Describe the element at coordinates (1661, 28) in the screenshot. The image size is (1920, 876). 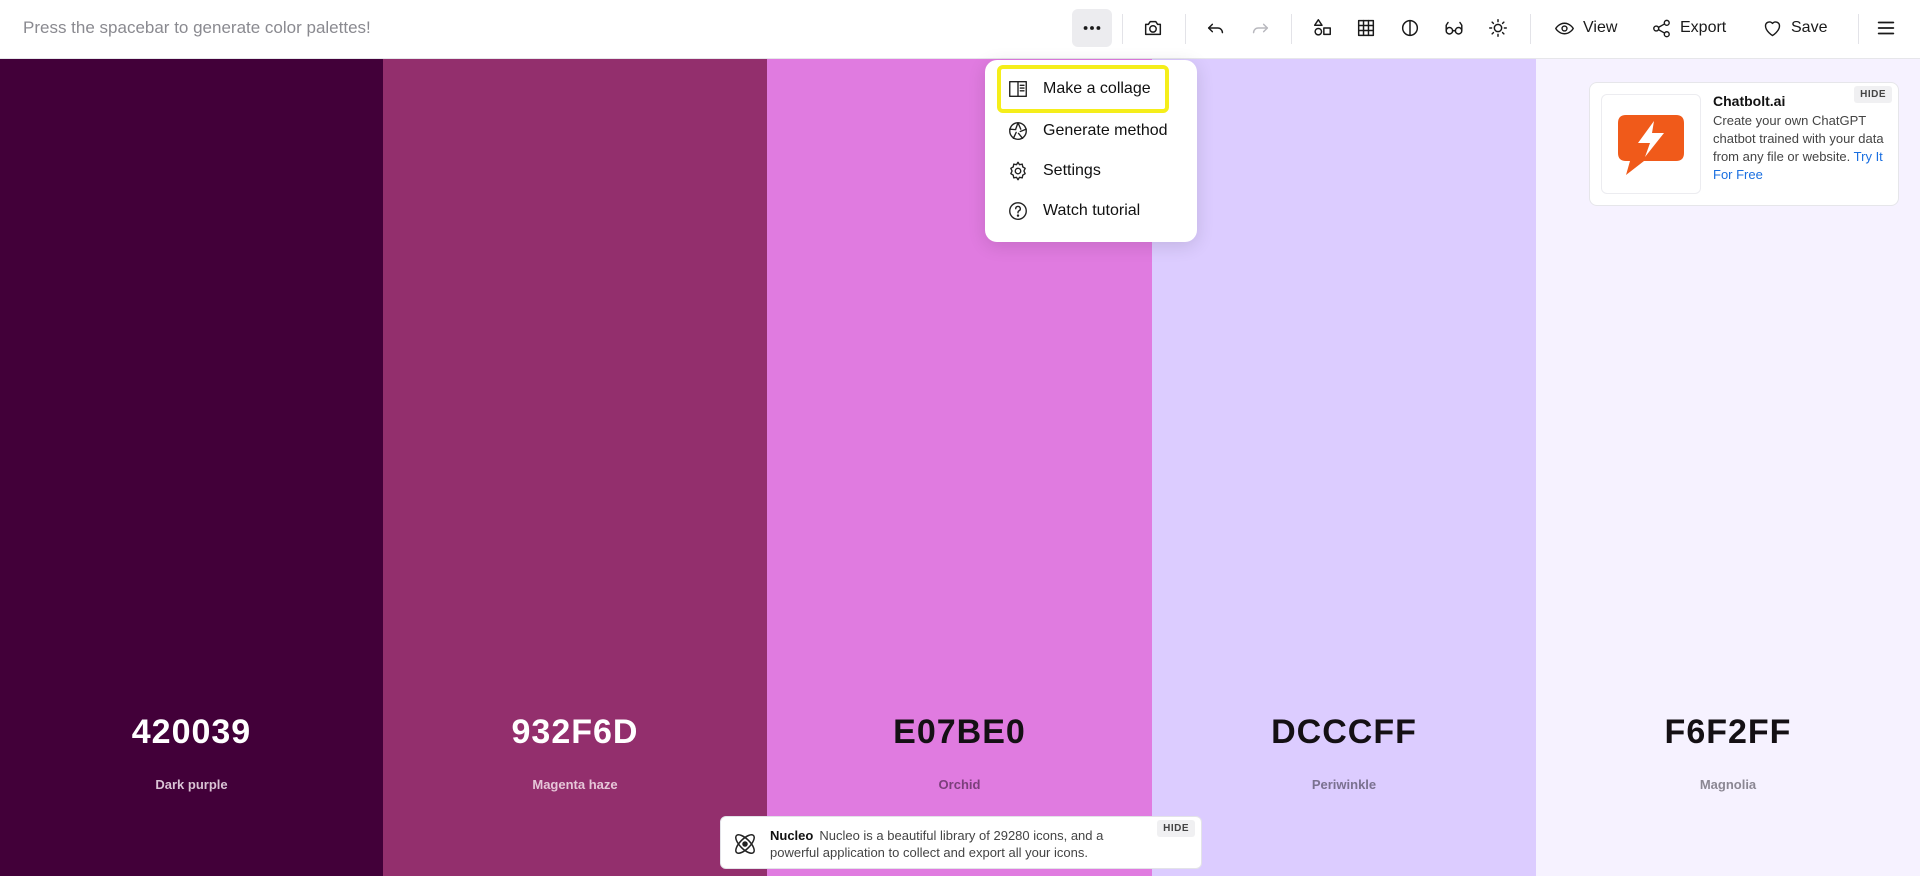
I see `share-icon` at that location.